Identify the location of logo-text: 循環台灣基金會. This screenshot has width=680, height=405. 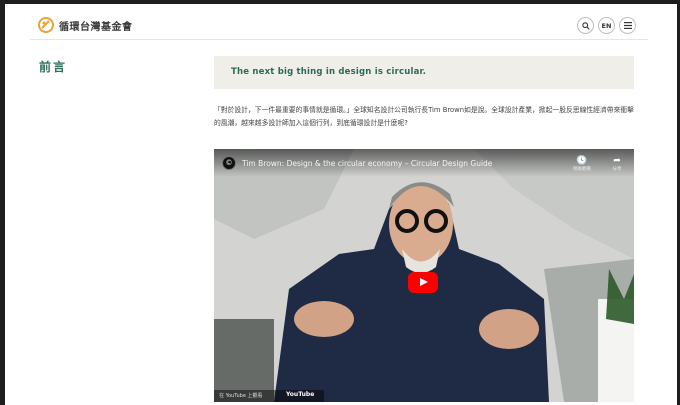
(96, 27).